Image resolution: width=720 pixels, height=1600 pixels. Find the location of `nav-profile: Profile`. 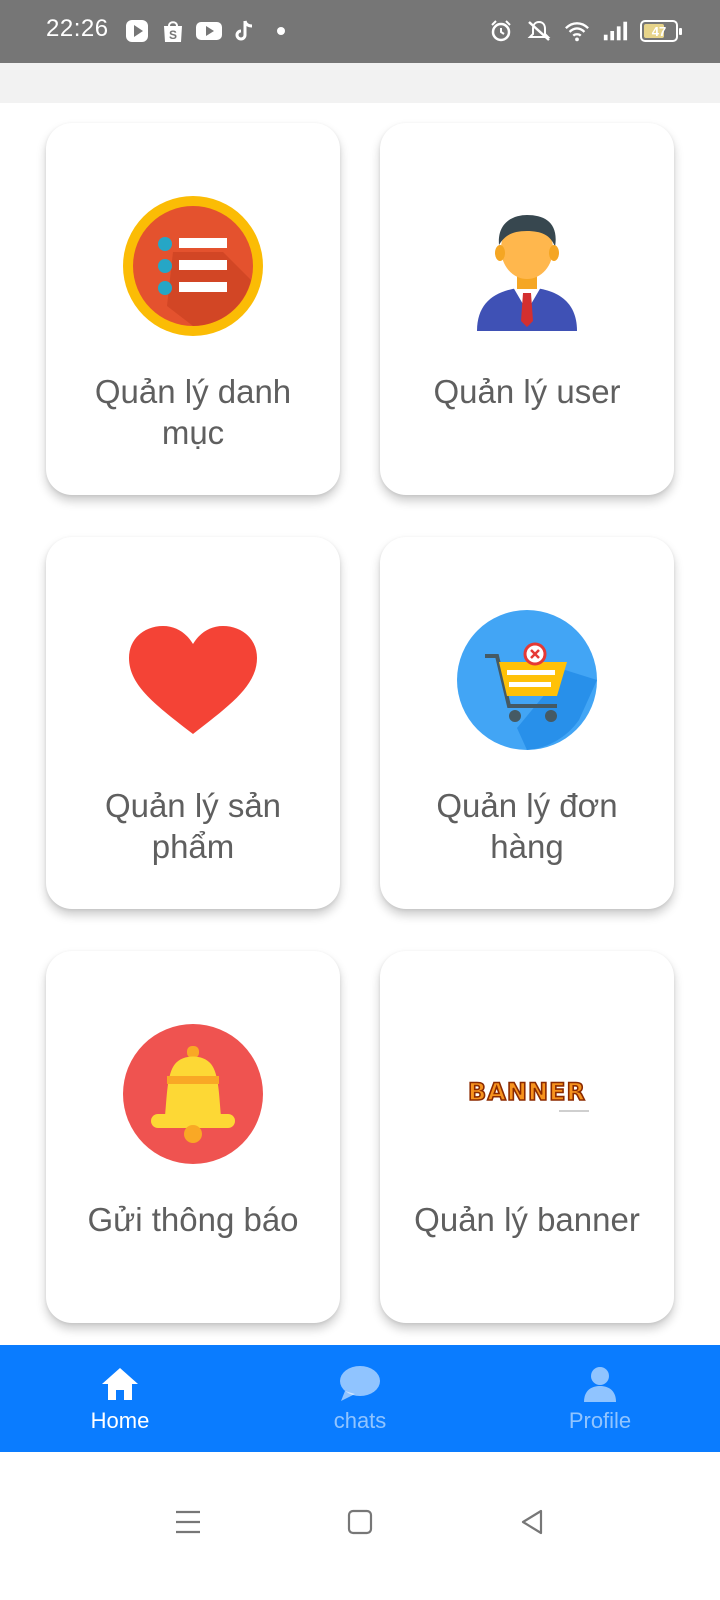

nav-profile: Profile is located at coordinates (600, 1398).